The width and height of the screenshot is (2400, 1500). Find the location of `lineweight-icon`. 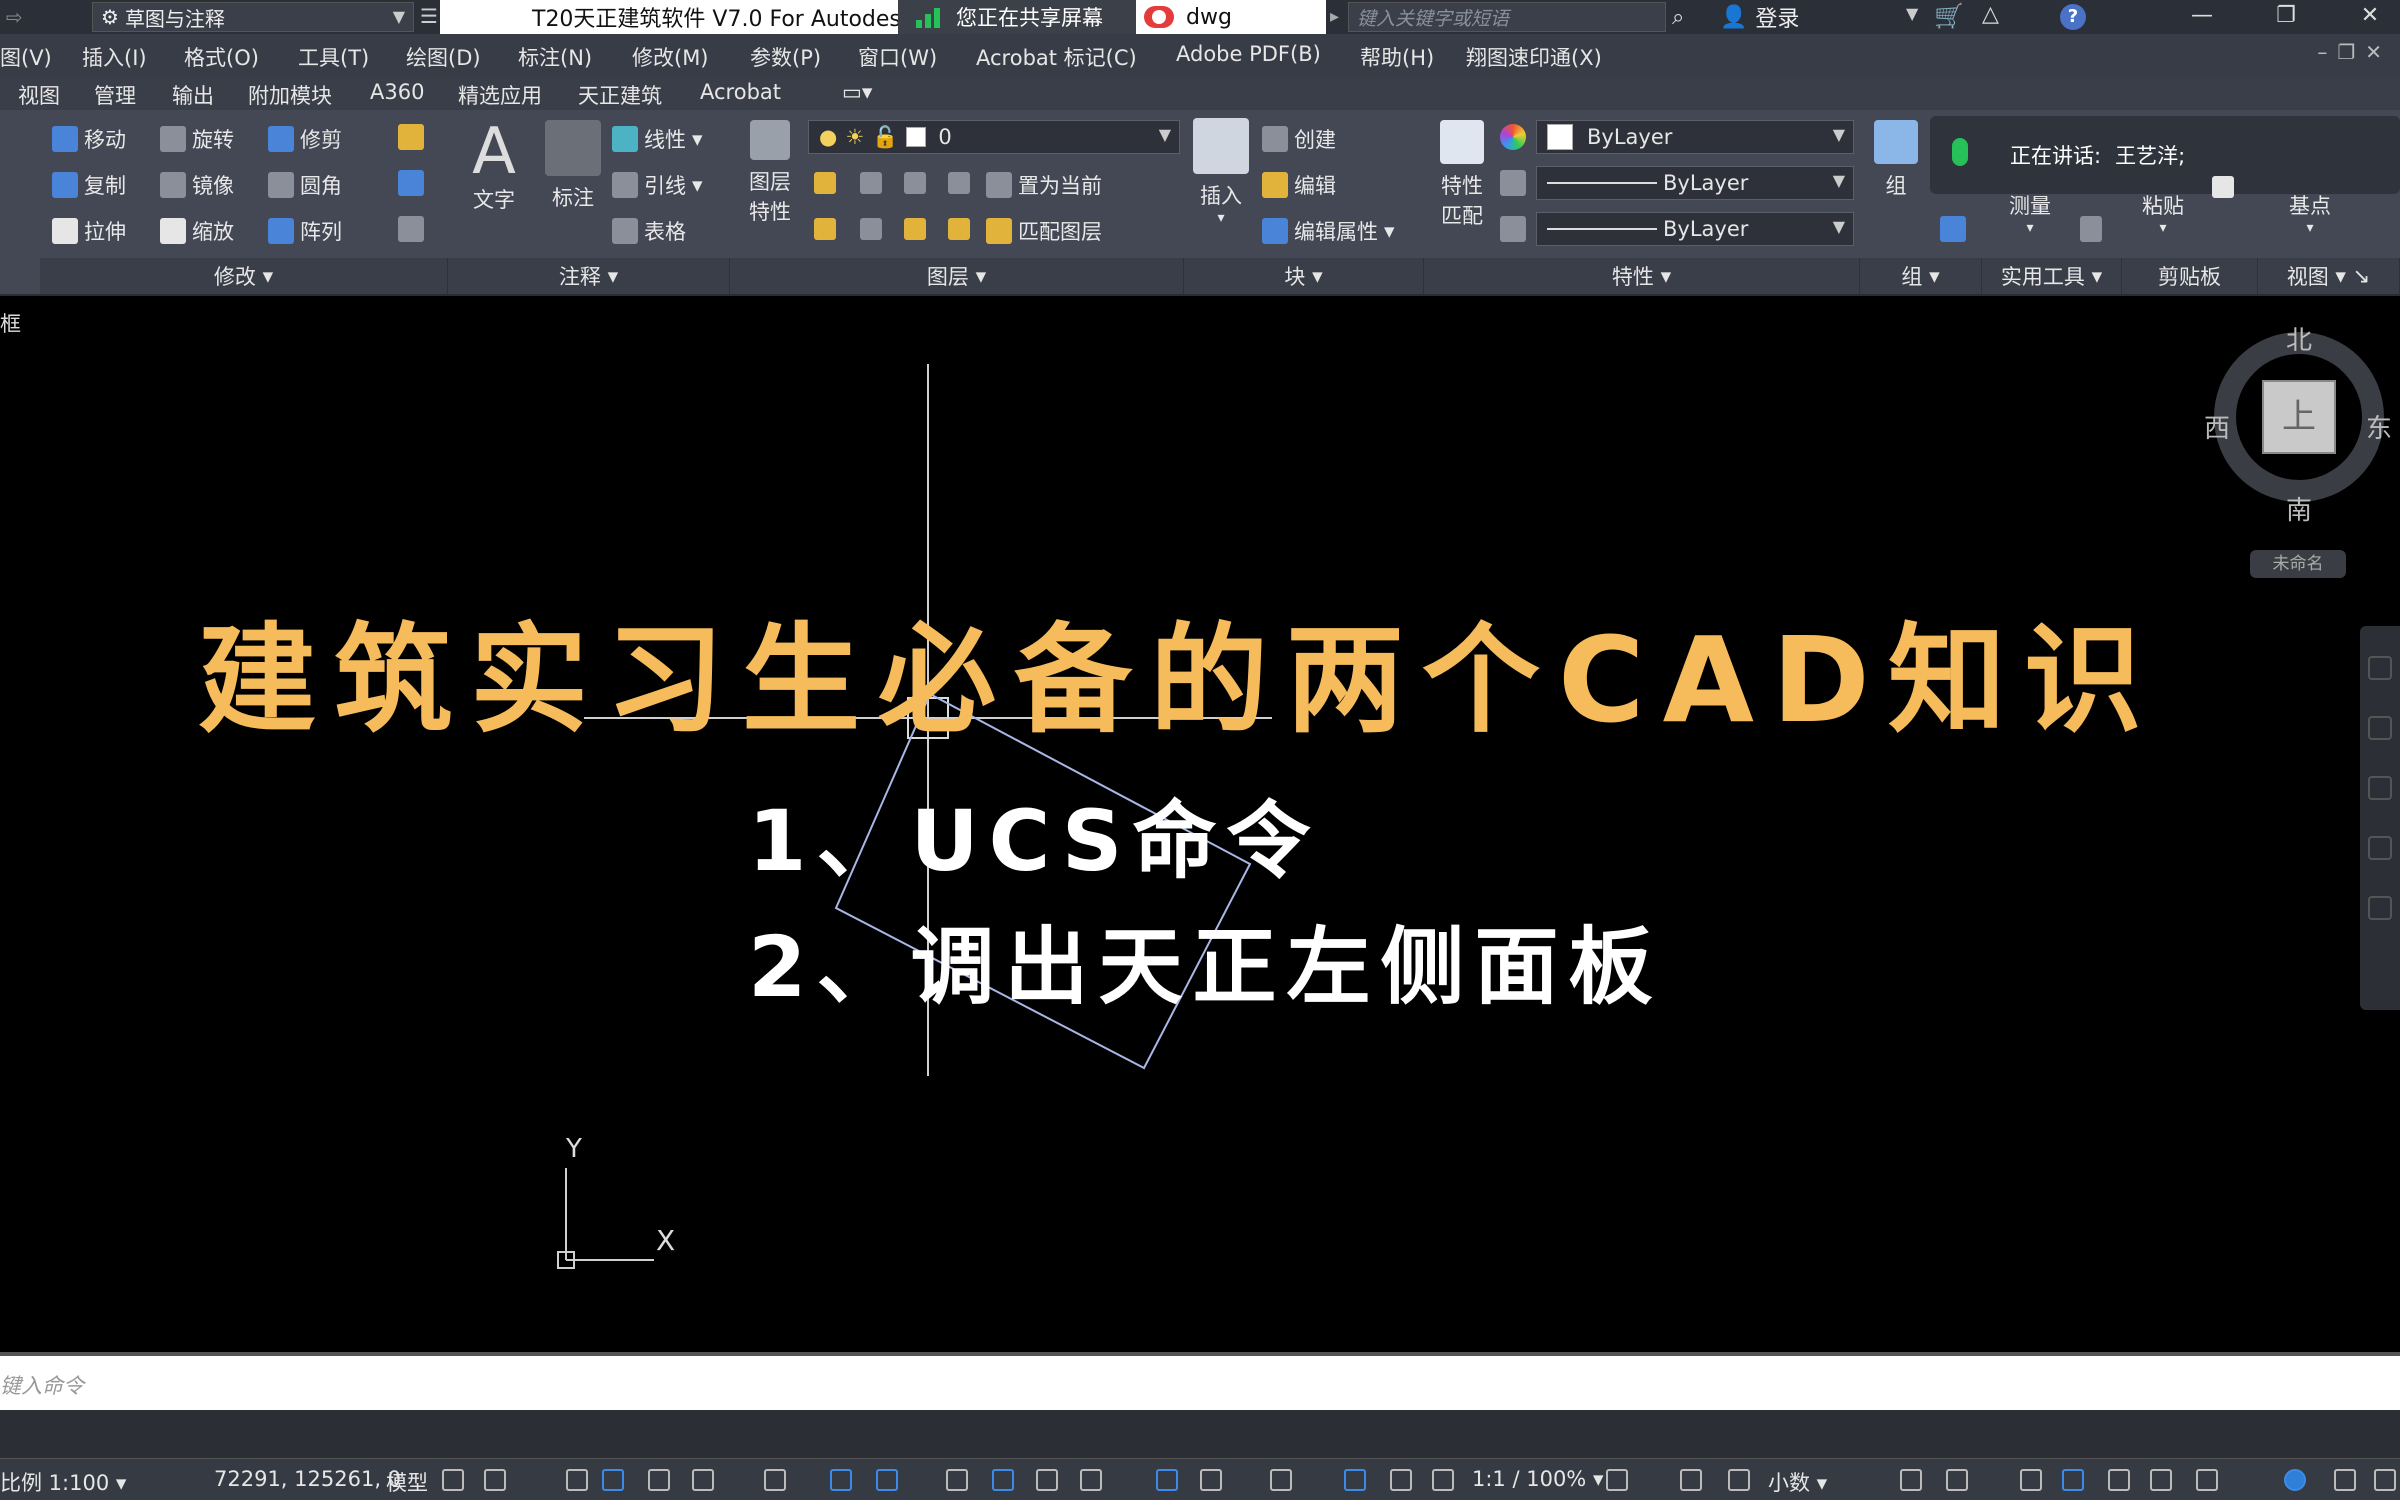

lineweight-icon is located at coordinates (1513, 229).